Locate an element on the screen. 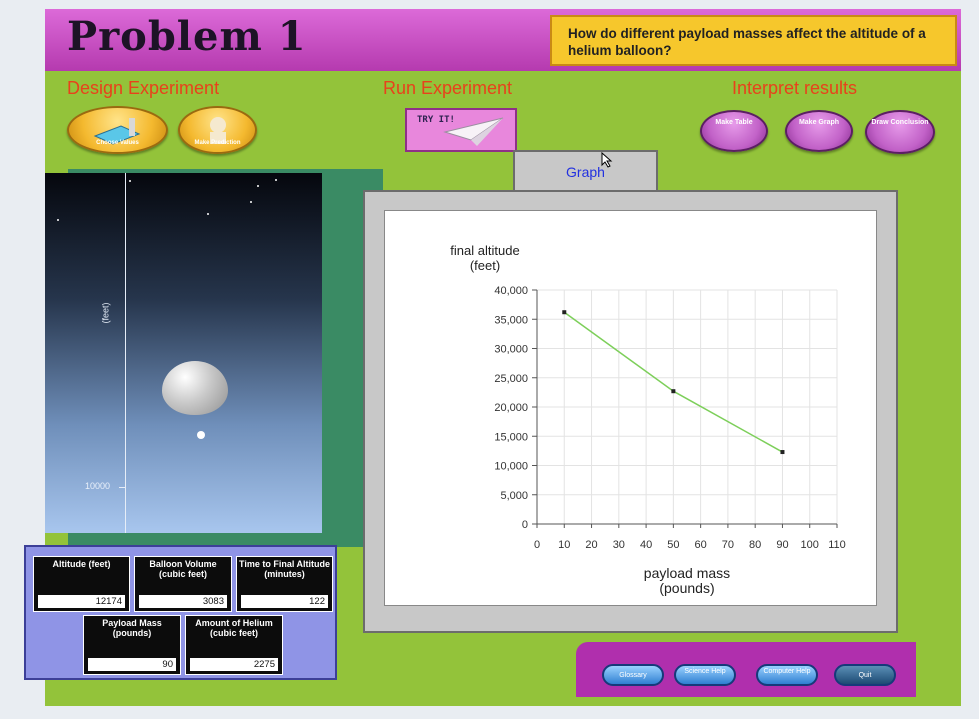 This screenshot has height=719, width=979. altitude-axis-unit: (feet) is located at coordinates (105, 313).